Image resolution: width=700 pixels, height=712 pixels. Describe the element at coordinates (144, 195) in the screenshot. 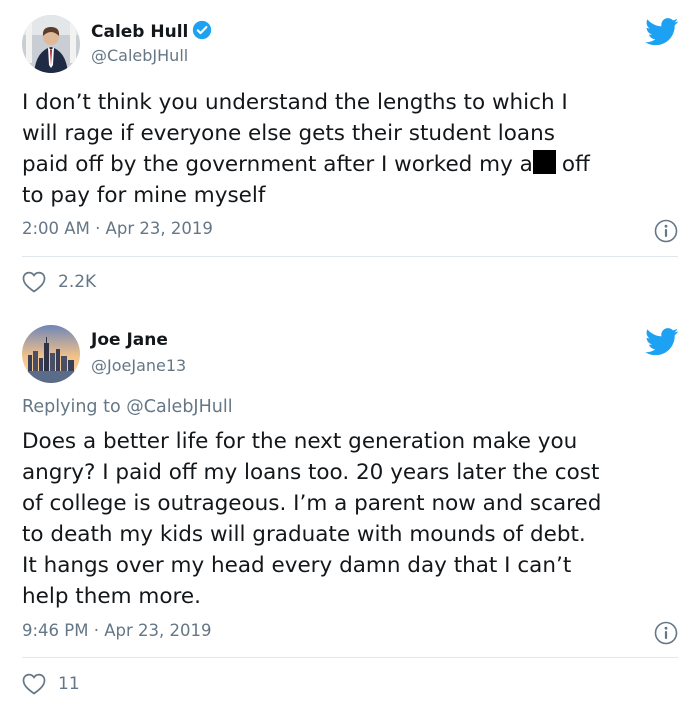

I see `tweet-text-line: to pay for mine myself` at that location.